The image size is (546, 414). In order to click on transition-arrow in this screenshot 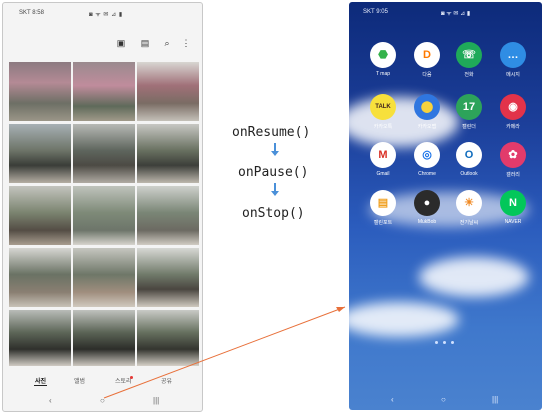, I will do `click(224, 352)`.